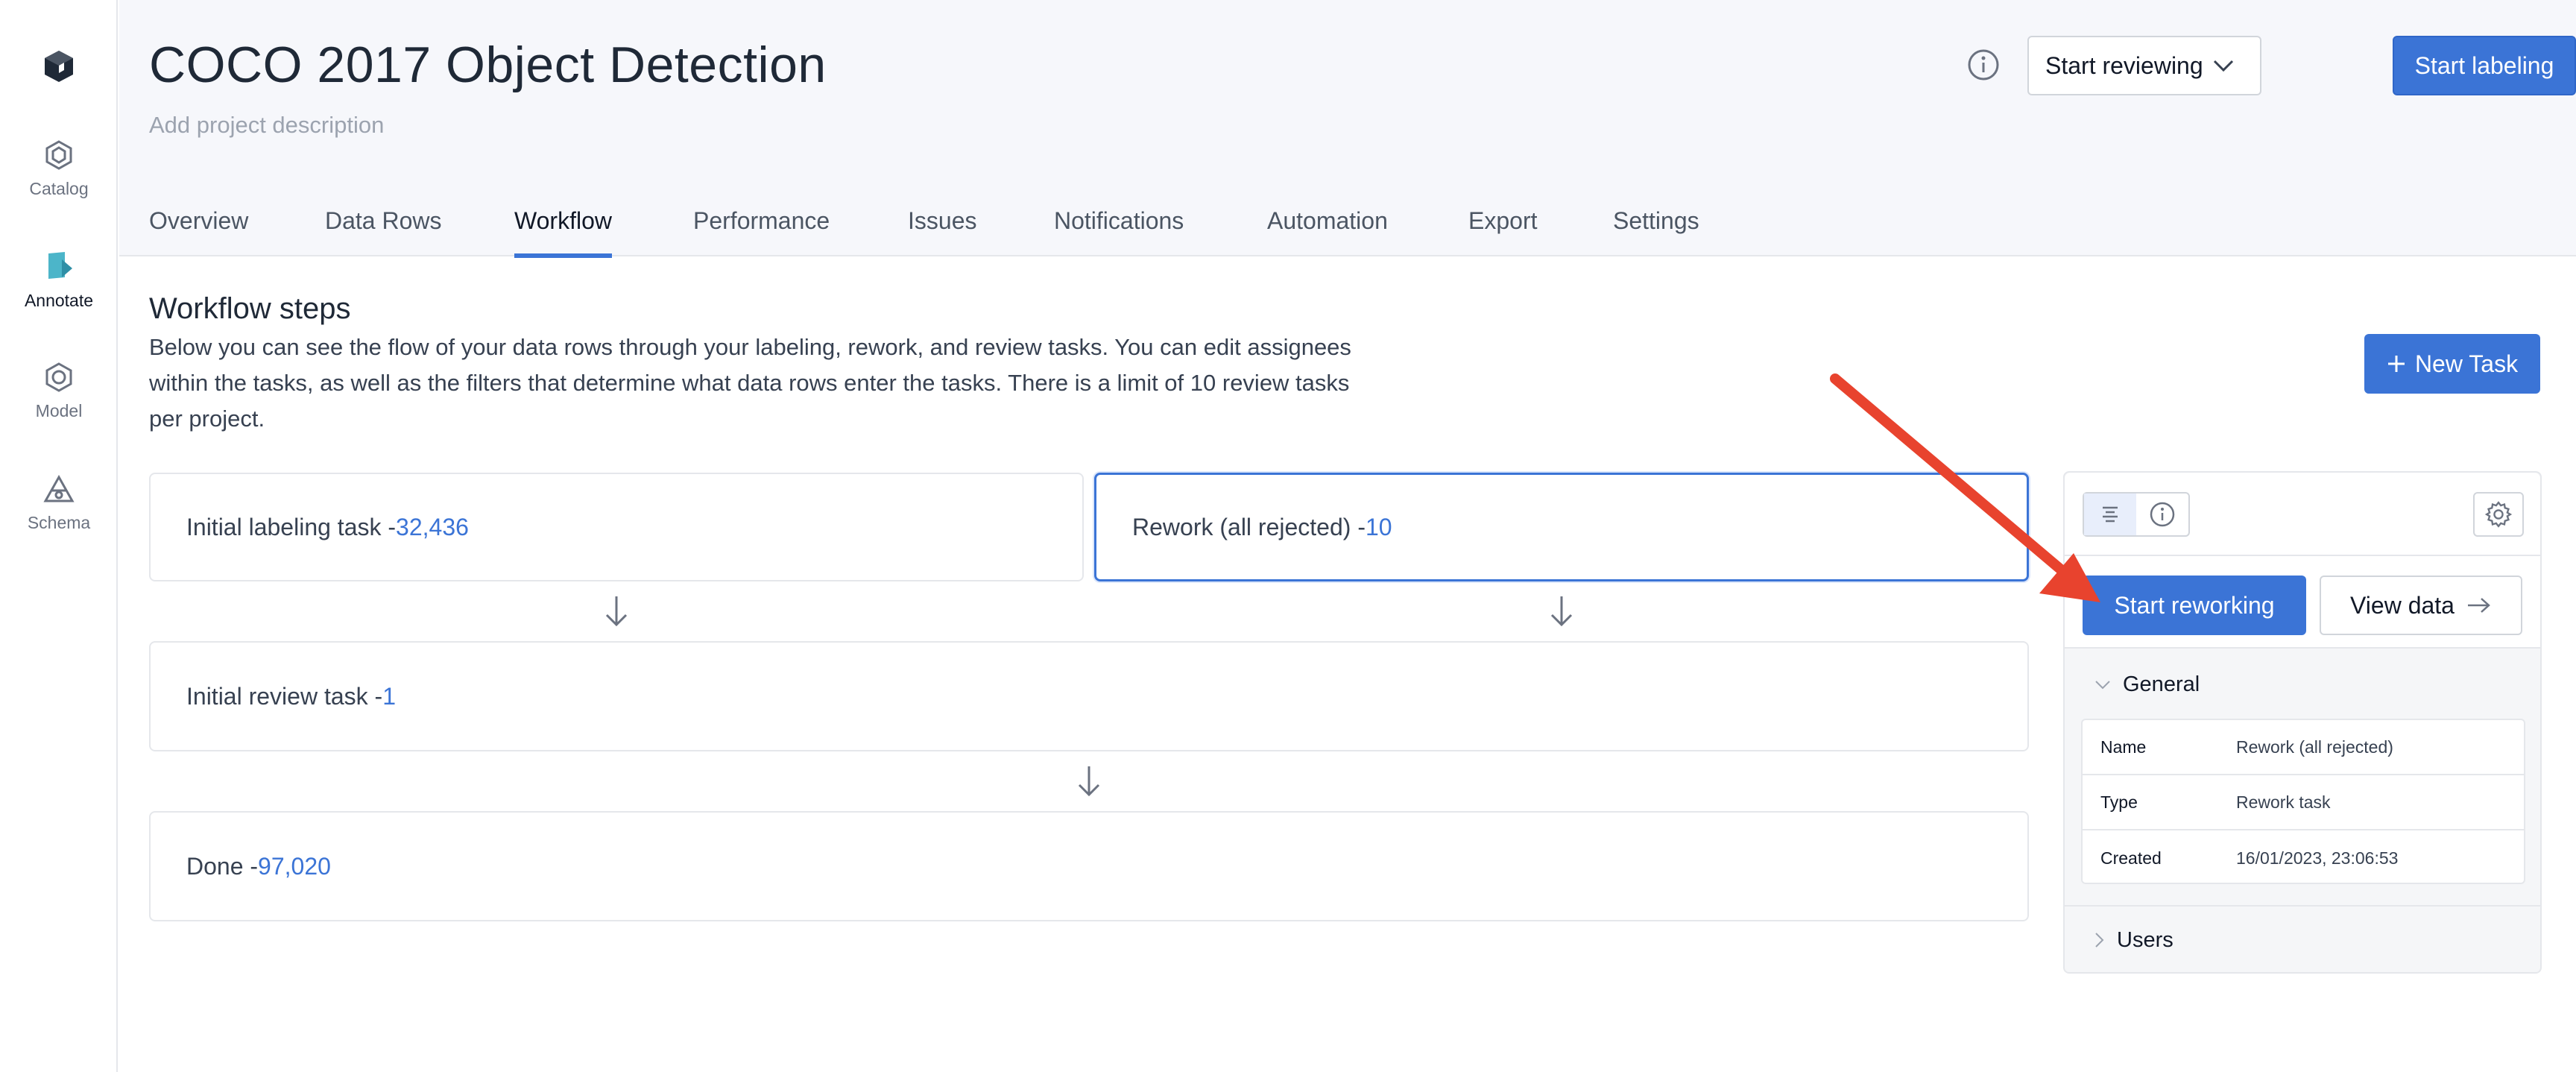 The image size is (2576, 1072). What do you see at coordinates (2466, 363) in the screenshot?
I see `new-task-label: New Task` at bounding box center [2466, 363].